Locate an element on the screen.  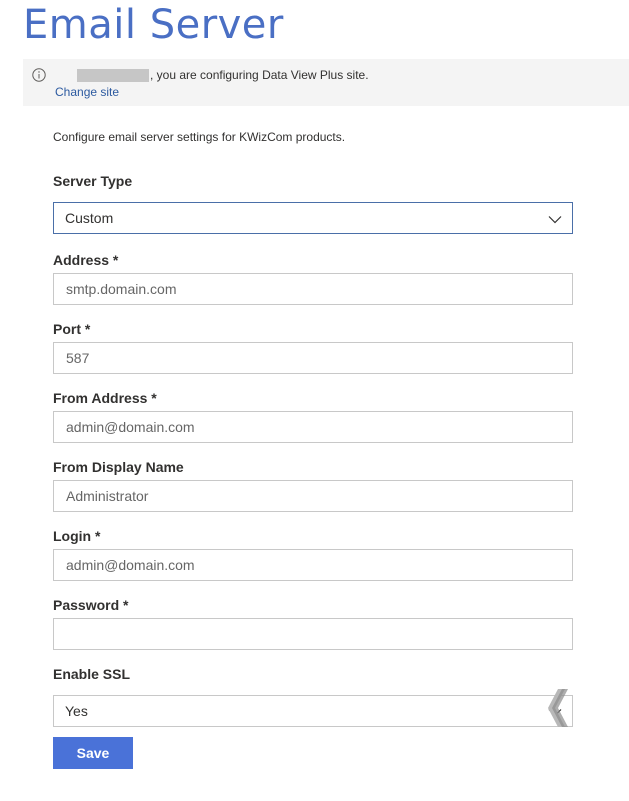
from-address-label: From Address * is located at coordinates (105, 398).